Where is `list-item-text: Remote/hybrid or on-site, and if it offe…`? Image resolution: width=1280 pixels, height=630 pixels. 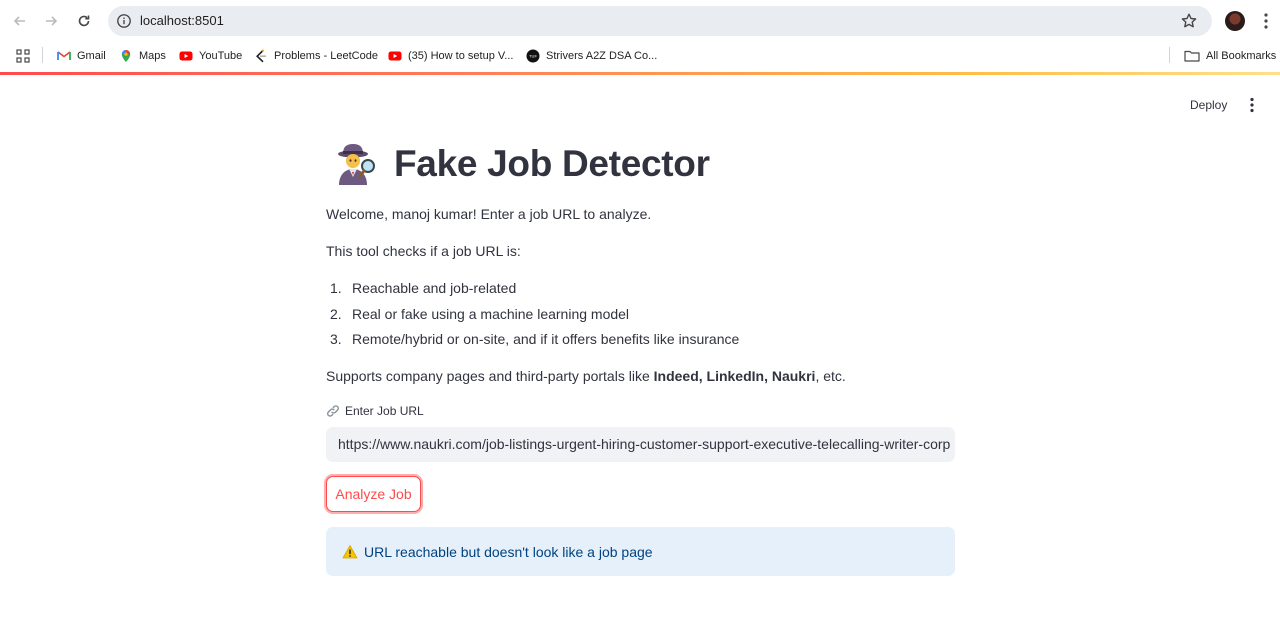
list-item-text: Remote/hybrid or on-site, and if it offe… is located at coordinates (546, 339).